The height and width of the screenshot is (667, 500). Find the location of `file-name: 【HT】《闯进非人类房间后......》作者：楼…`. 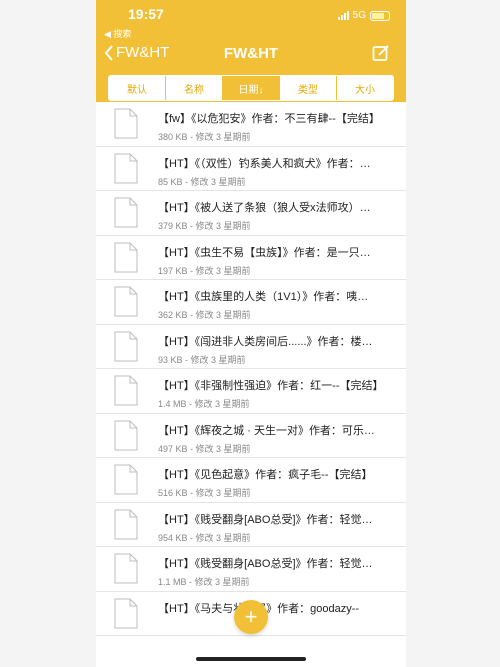

file-name: 【HT】《闯进非人类房间后......》作者：楼… is located at coordinates (265, 341).